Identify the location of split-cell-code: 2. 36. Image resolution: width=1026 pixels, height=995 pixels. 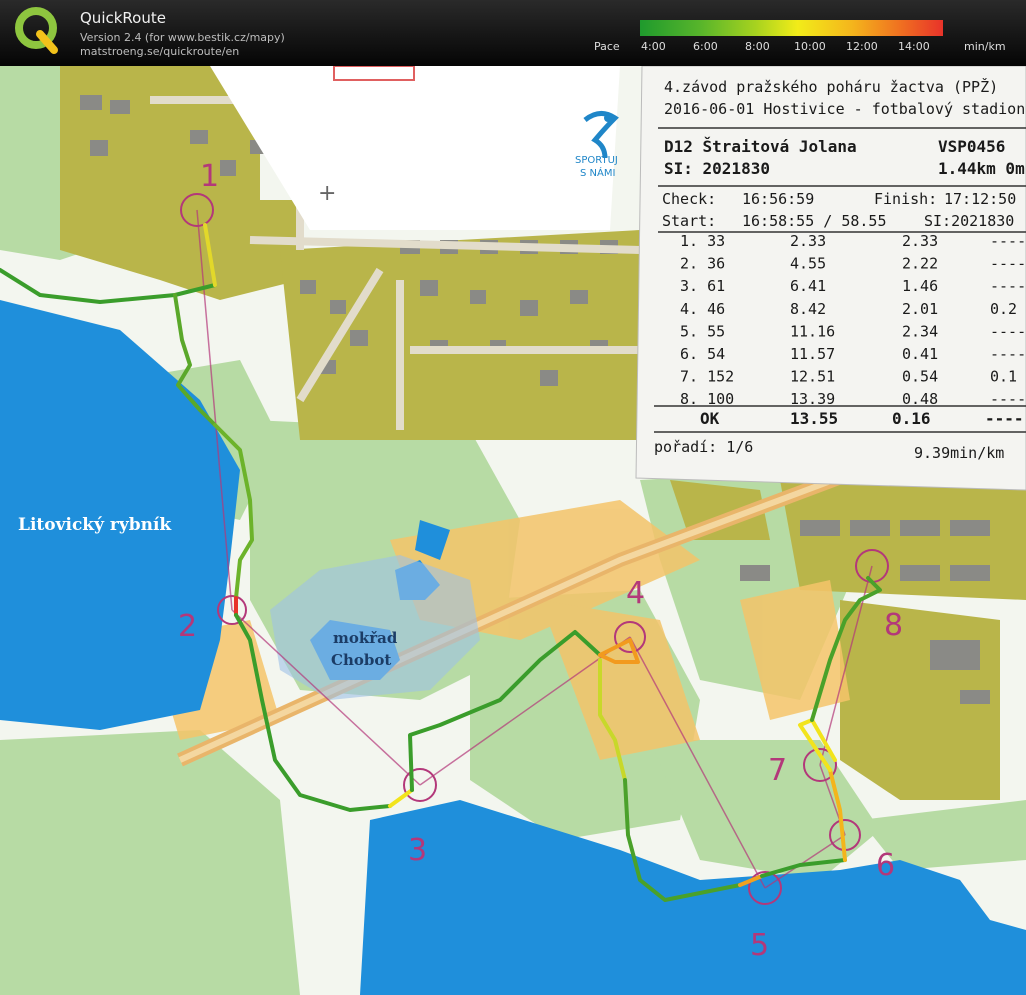
(702, 264).